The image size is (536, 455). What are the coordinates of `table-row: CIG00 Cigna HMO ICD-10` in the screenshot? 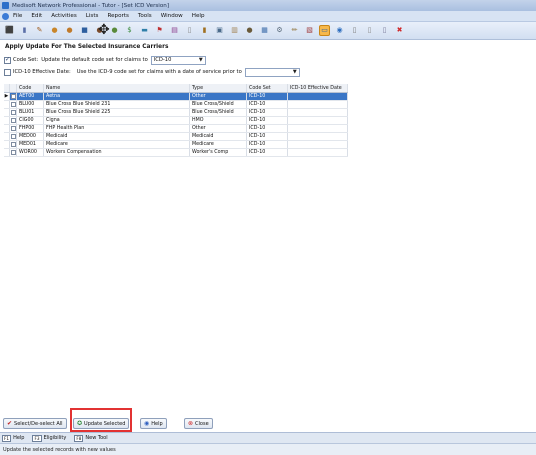 It's located at (176, 121).